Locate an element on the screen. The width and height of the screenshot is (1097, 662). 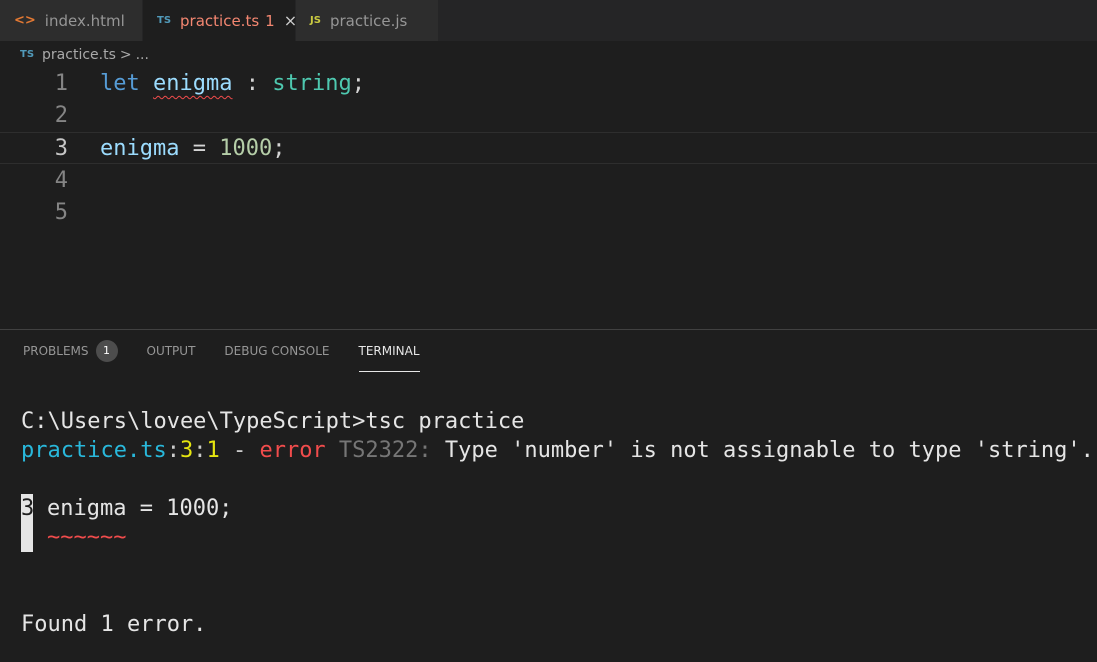
panel-tabs: PROBLEMS 1 OUTPUT DEBUG CONSOLE TERMINAL is located at coordinates (224, 351).